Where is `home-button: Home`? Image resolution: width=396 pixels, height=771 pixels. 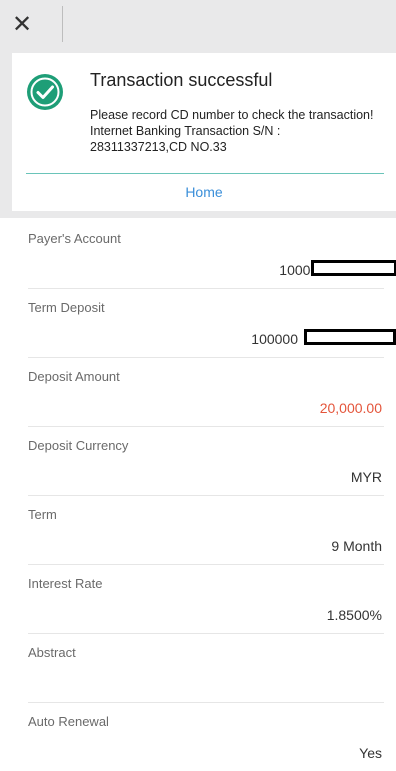
home-button: Home is located at coordinates (204, 192).